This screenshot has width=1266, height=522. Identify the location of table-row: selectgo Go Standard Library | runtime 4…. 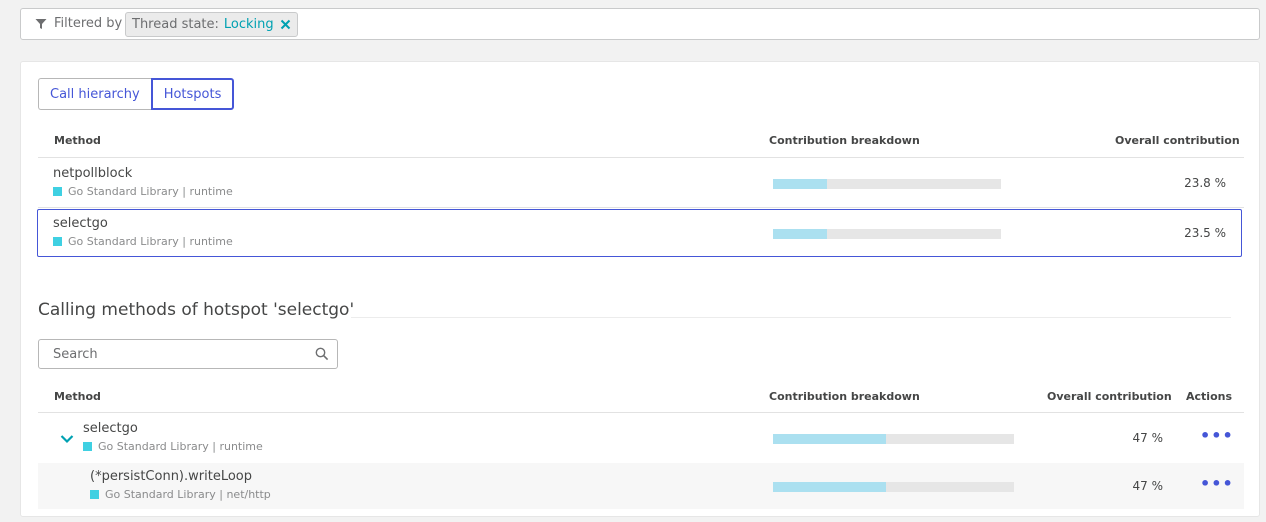
(641, 438).